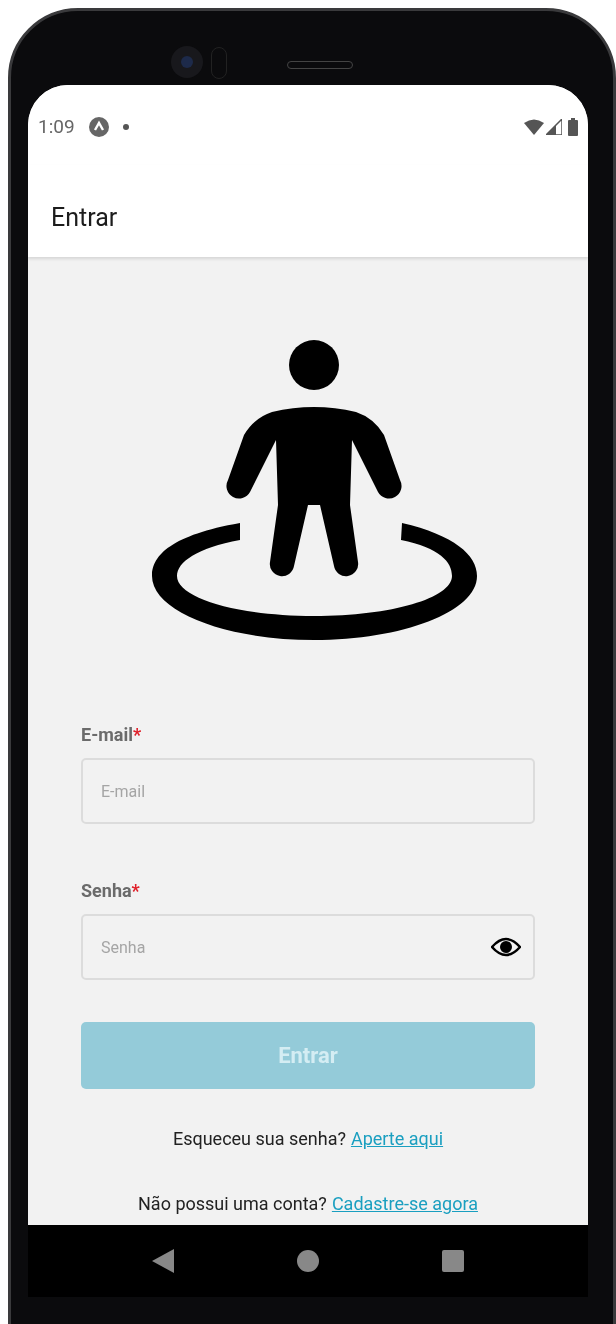 This screenshot has height=1324, width=616. Describe the element at coordinates (98, 127) in the screenshot. I see `app-notification-icon` at that location.